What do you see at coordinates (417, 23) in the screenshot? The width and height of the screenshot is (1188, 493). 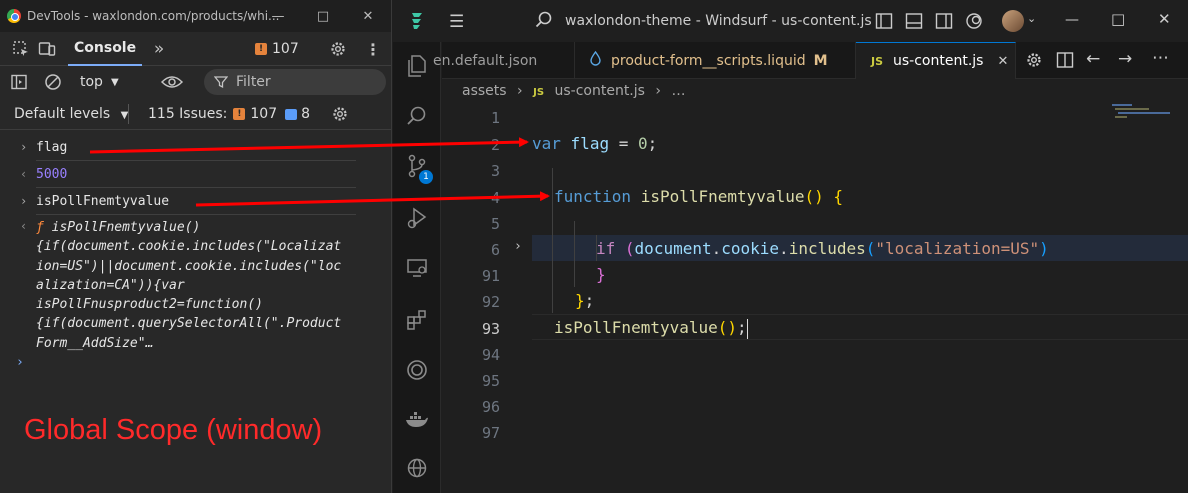 I see `windsurf-logo-icon` at bounding box center [417, 23].